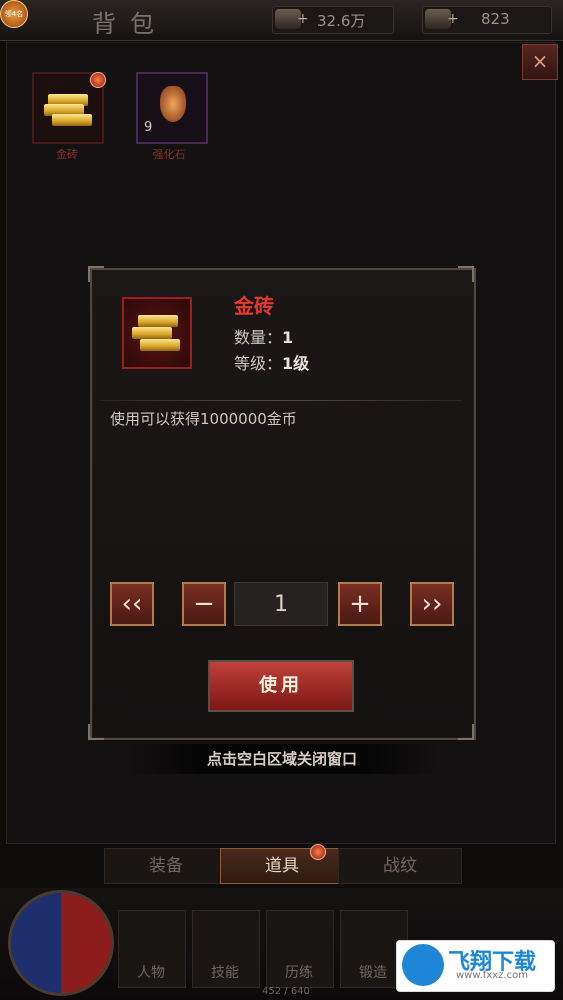 This screenshot has height=1000, width=563. I want to click on silver-coin-value: 32.6万, so click(341, 21).